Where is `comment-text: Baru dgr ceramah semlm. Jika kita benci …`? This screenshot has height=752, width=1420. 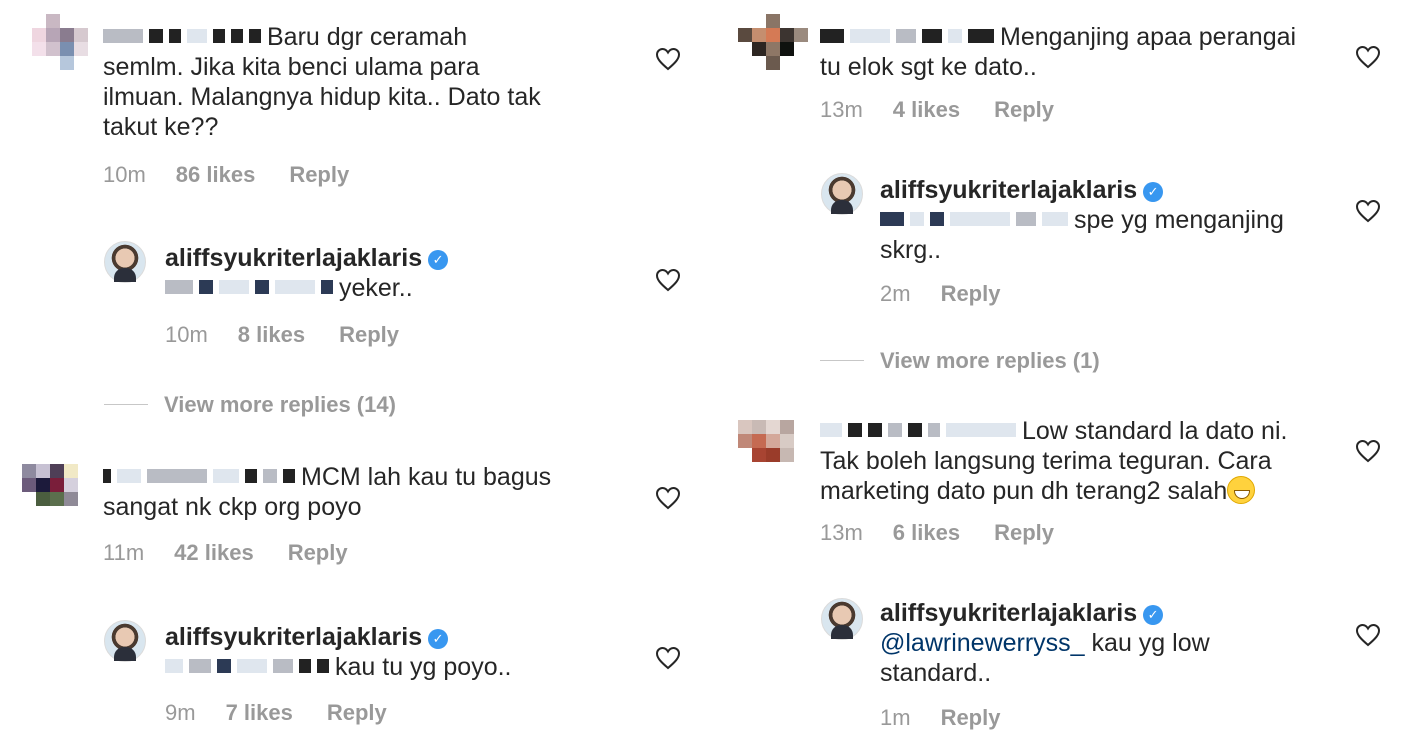
comment-text: Baru dgr ceramah semlm. Jika kita benci … is located at coordinates (322, 82).